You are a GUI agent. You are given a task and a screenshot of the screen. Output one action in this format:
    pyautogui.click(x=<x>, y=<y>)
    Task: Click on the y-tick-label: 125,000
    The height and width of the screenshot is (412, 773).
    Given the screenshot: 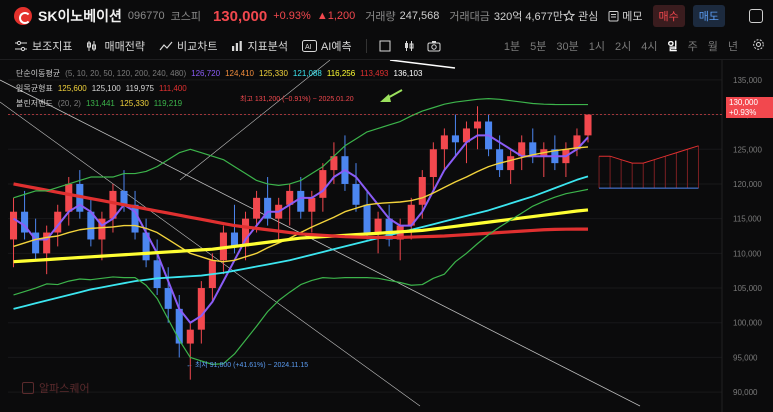 What is the action you would take?
    pyautogui.click(x=747, y=149)
    